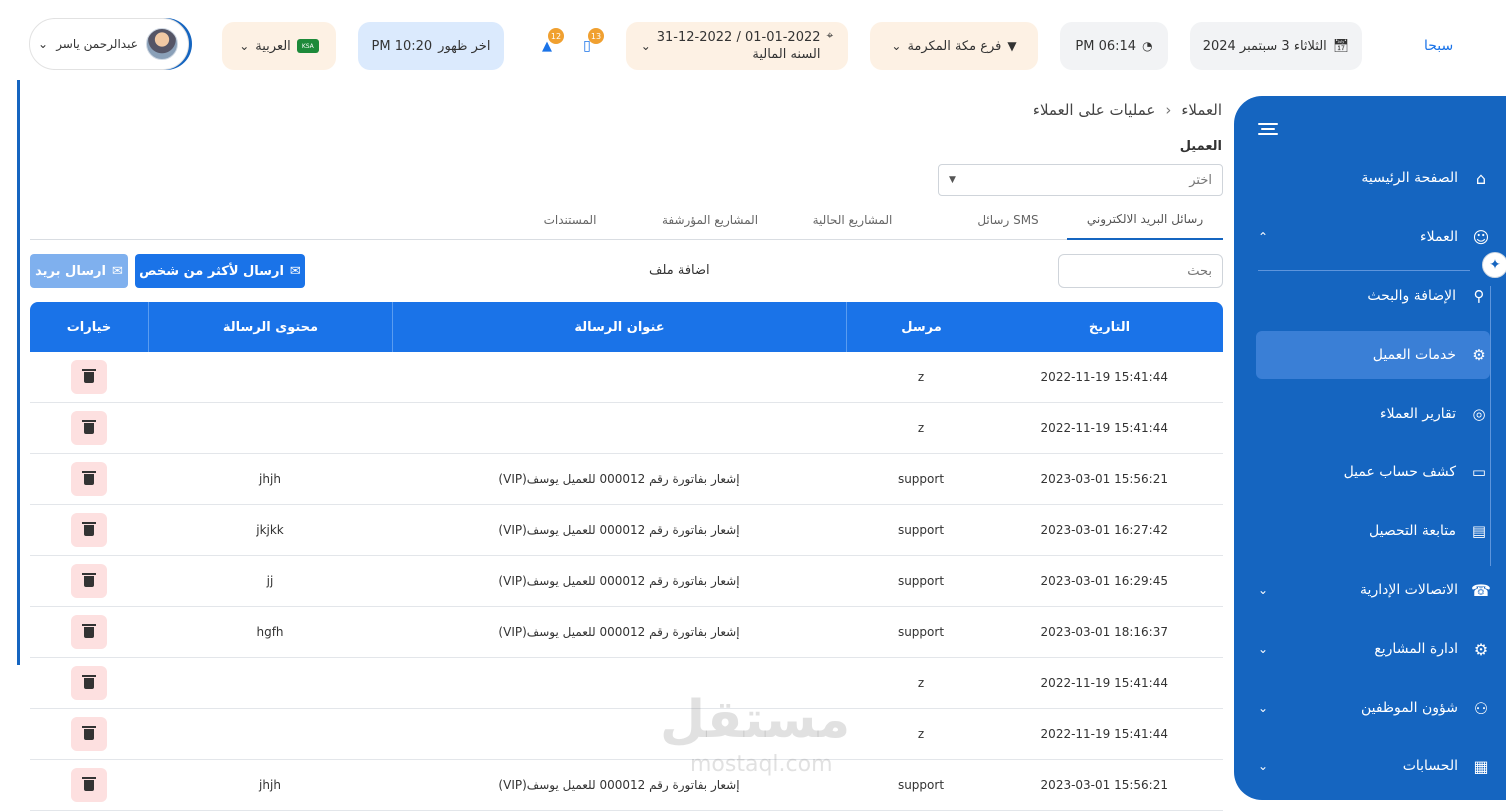 Image resolution: width=1506 pixels, height=812 pixels. Describe the element at coordinates (1373, 296) in the screenshot. I see `sidebar-item-add-search: الإضافة والبحث ⚲` at that location.